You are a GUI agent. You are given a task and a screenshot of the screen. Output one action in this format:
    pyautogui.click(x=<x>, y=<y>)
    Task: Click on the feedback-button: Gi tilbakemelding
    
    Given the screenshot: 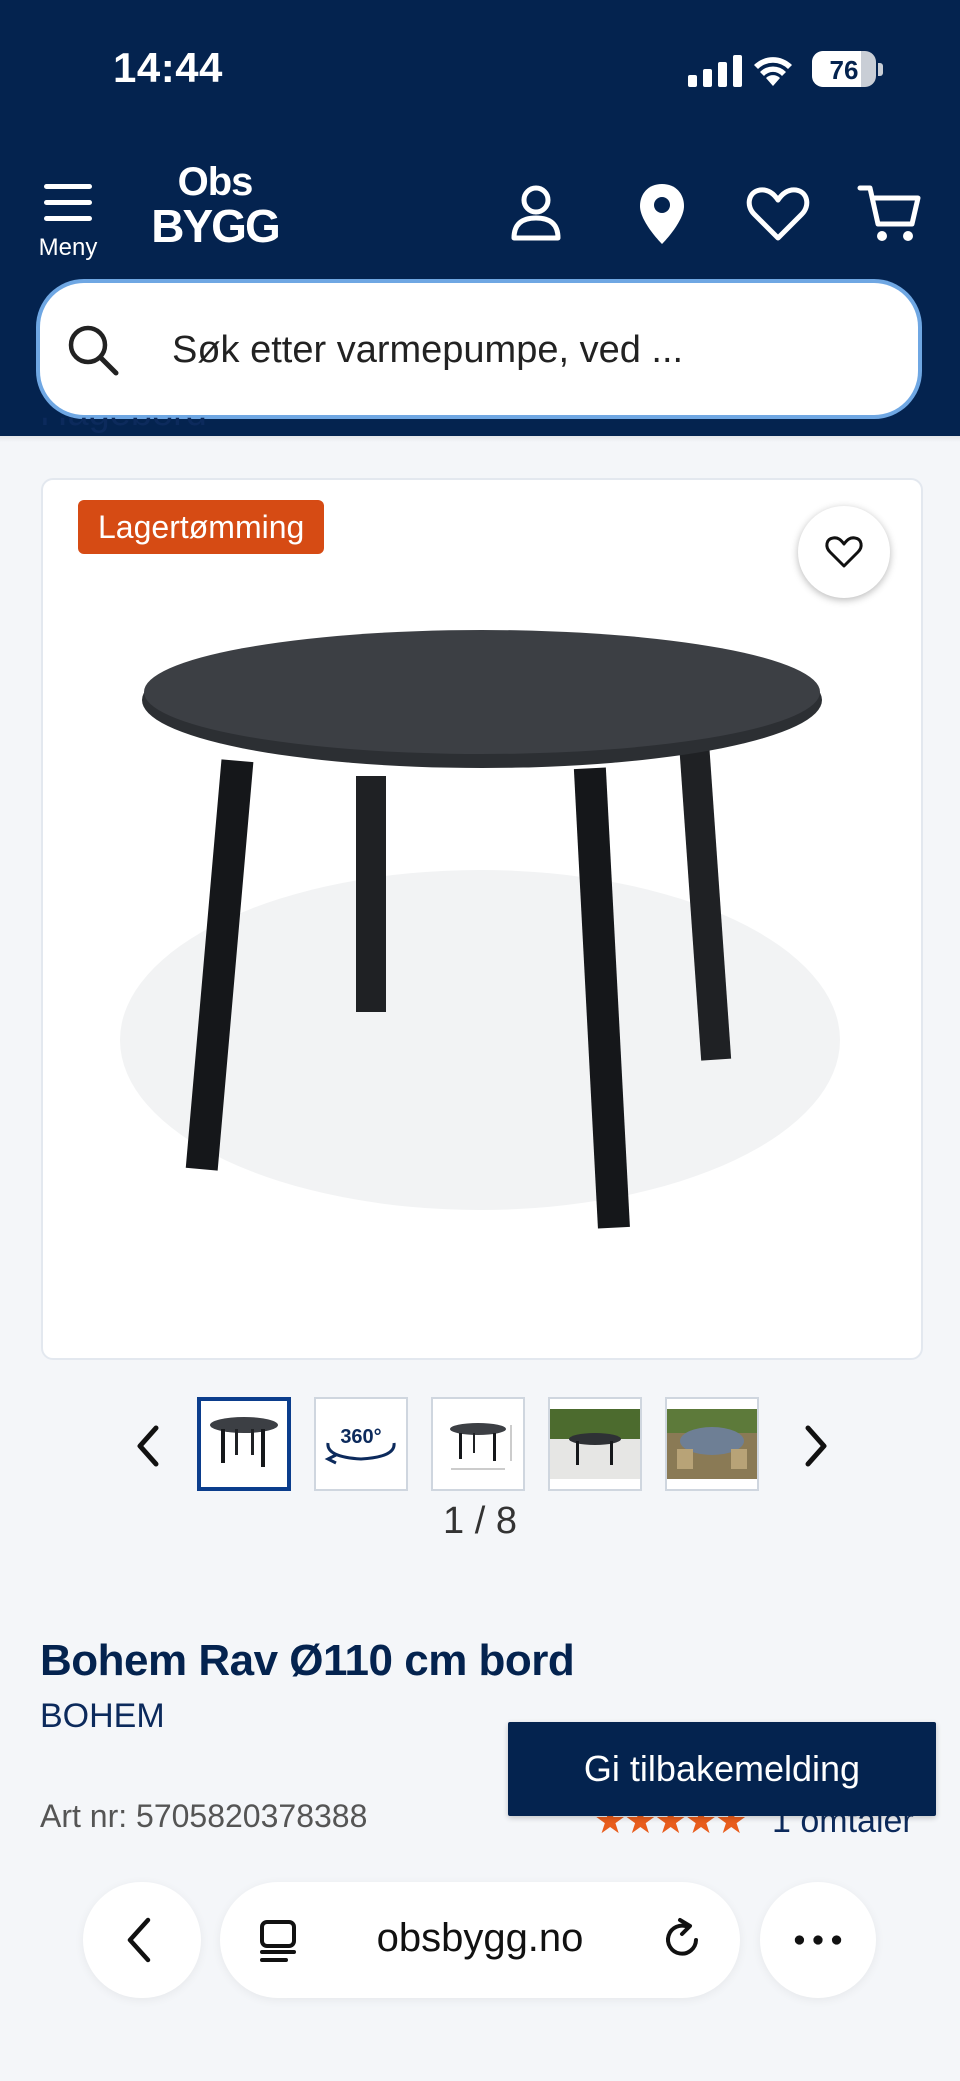 What is the action you would take?
    pyautogui.click(x=722, y=1769)
    